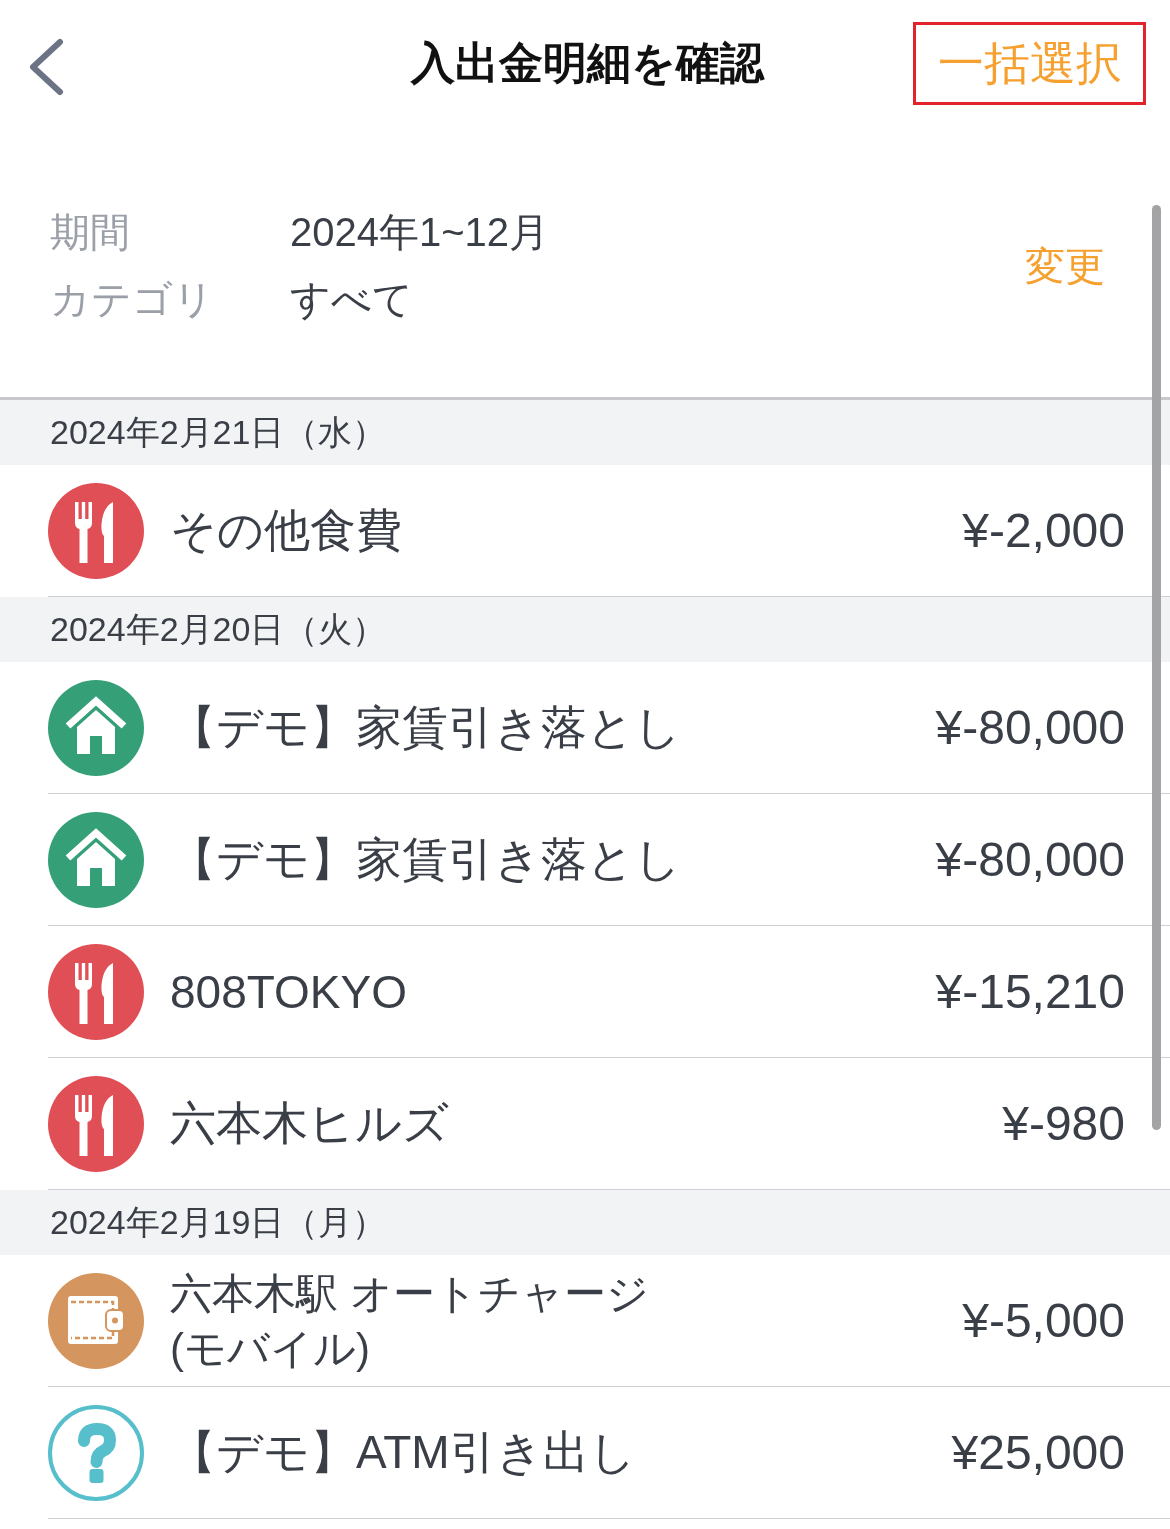 This screenshot has height=1529, width=1170. I want to click on filter-label: カテゴリ, so click(132, 299).